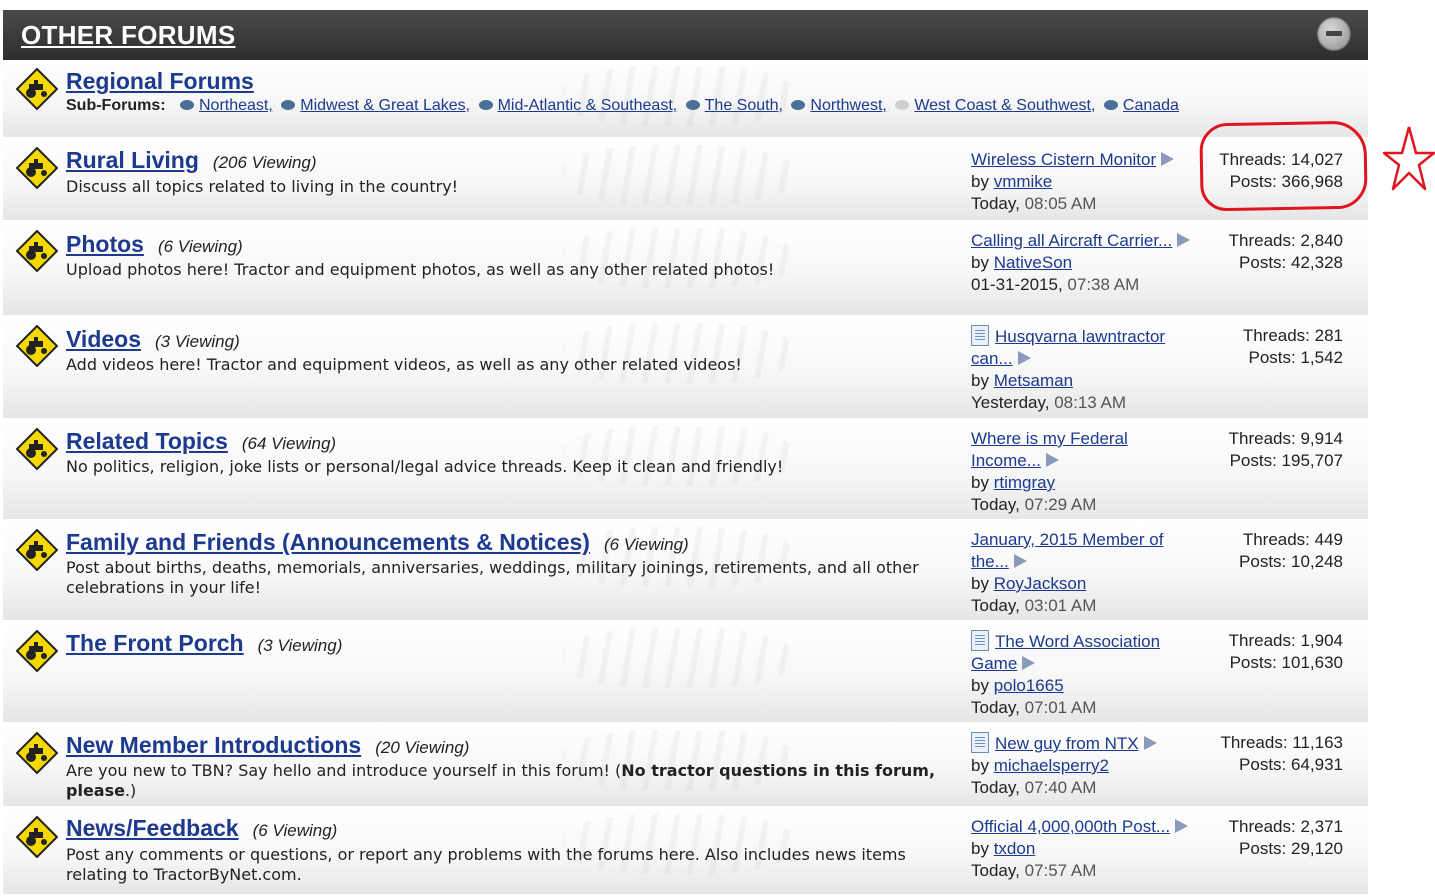 The width and height of the screenshot is (1435, 896). Describe the element at coordinates (1258, 754) in the screenshot. I see `forum-stats: Threads: 11,163 Posts: 64,931` at that location.